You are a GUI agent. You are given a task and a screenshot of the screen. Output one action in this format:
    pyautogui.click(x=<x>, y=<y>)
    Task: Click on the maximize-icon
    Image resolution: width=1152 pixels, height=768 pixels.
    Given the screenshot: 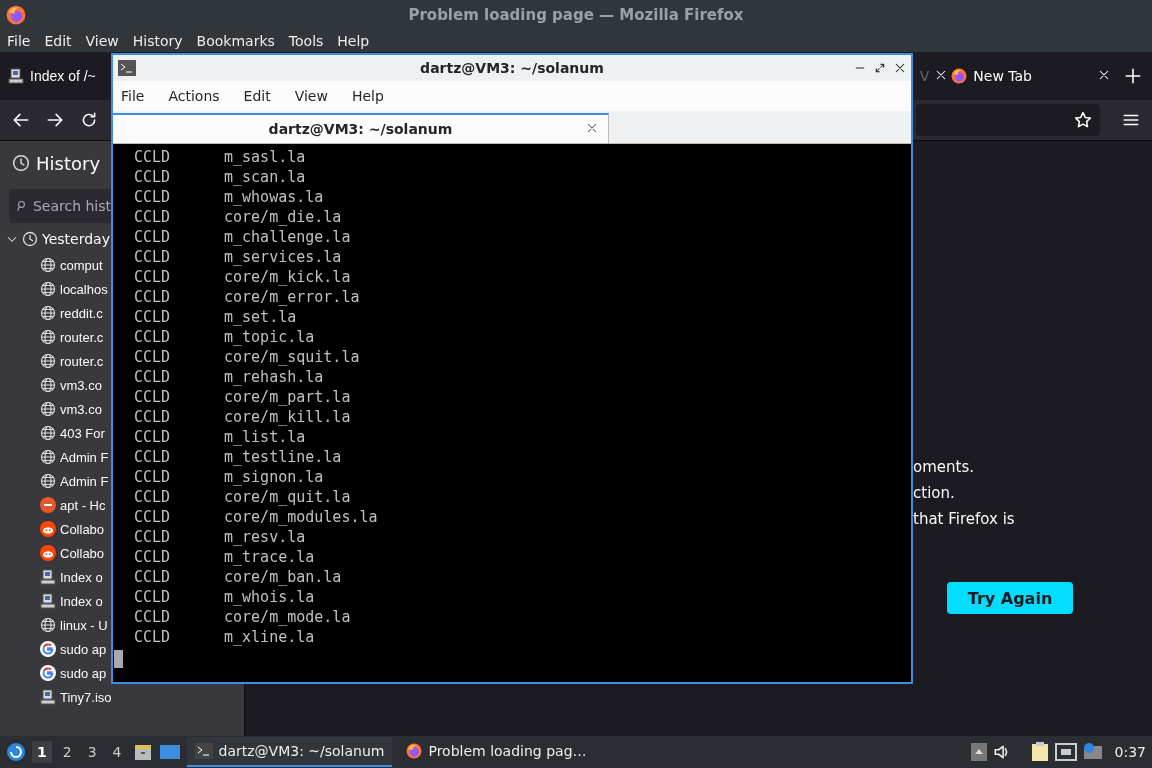 What is the action you would take?
    pyautogui.click(x=880, y=68)
    